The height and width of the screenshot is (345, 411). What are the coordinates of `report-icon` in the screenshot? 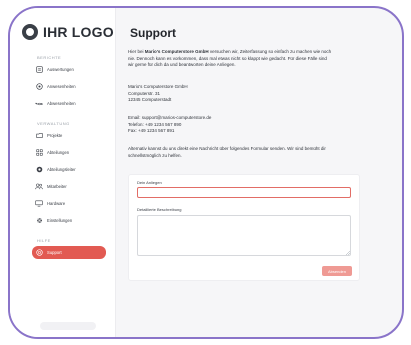 It's located at (39, 70).